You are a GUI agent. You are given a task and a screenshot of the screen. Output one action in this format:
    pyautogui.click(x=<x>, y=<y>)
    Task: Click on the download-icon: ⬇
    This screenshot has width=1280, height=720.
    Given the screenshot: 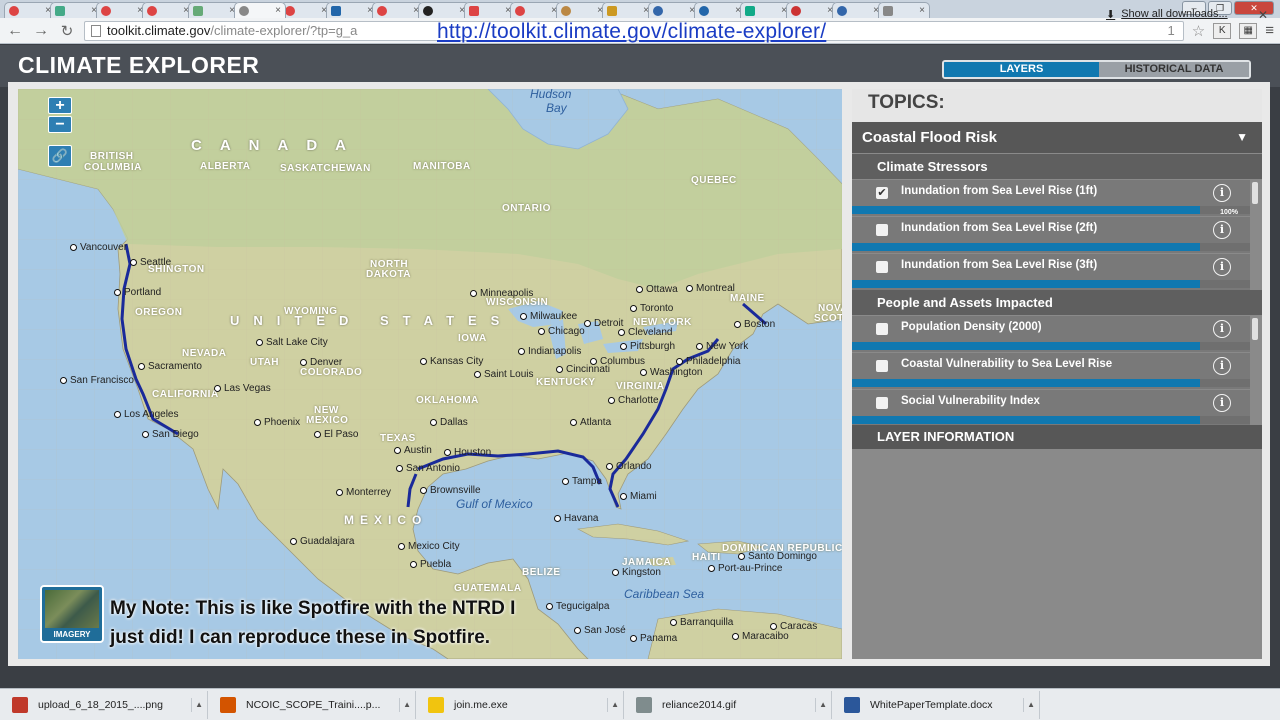 What is the action you would take?
    pyautogui.click(x=1111, y=15)
    